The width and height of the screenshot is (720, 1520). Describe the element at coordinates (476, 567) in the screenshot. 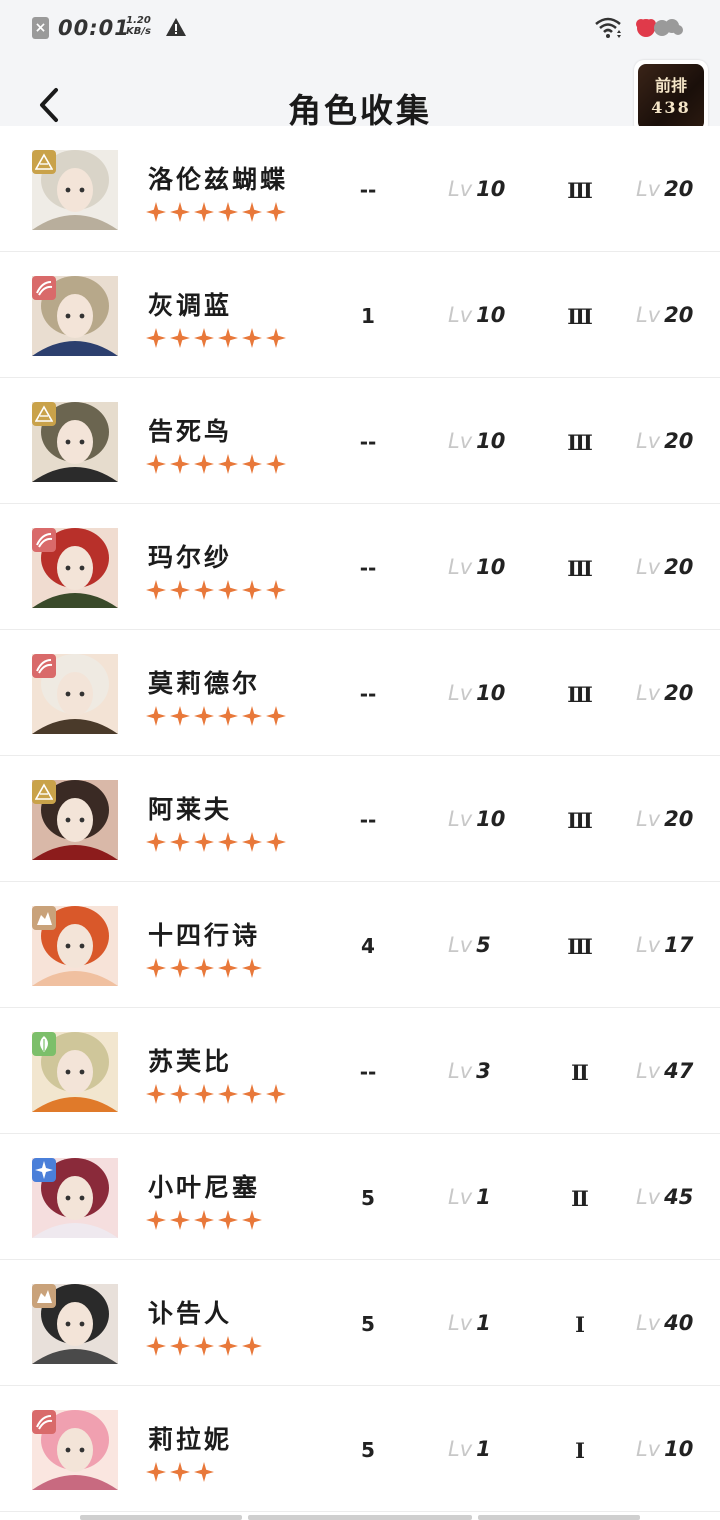

I see `insight-level: Lv 10` at that location.